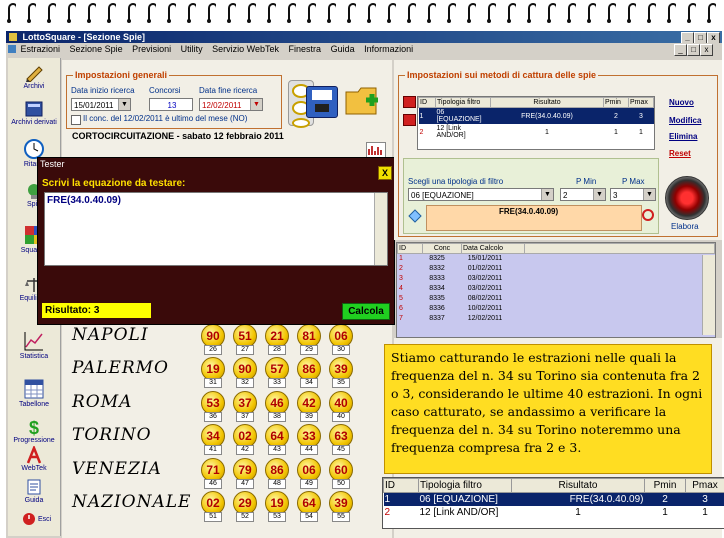 The image size is (724, 538). Describe the element at coordinates (556, 289) in the screenshot. I see `table-row: 4 8334 03/02/2011` at that location.